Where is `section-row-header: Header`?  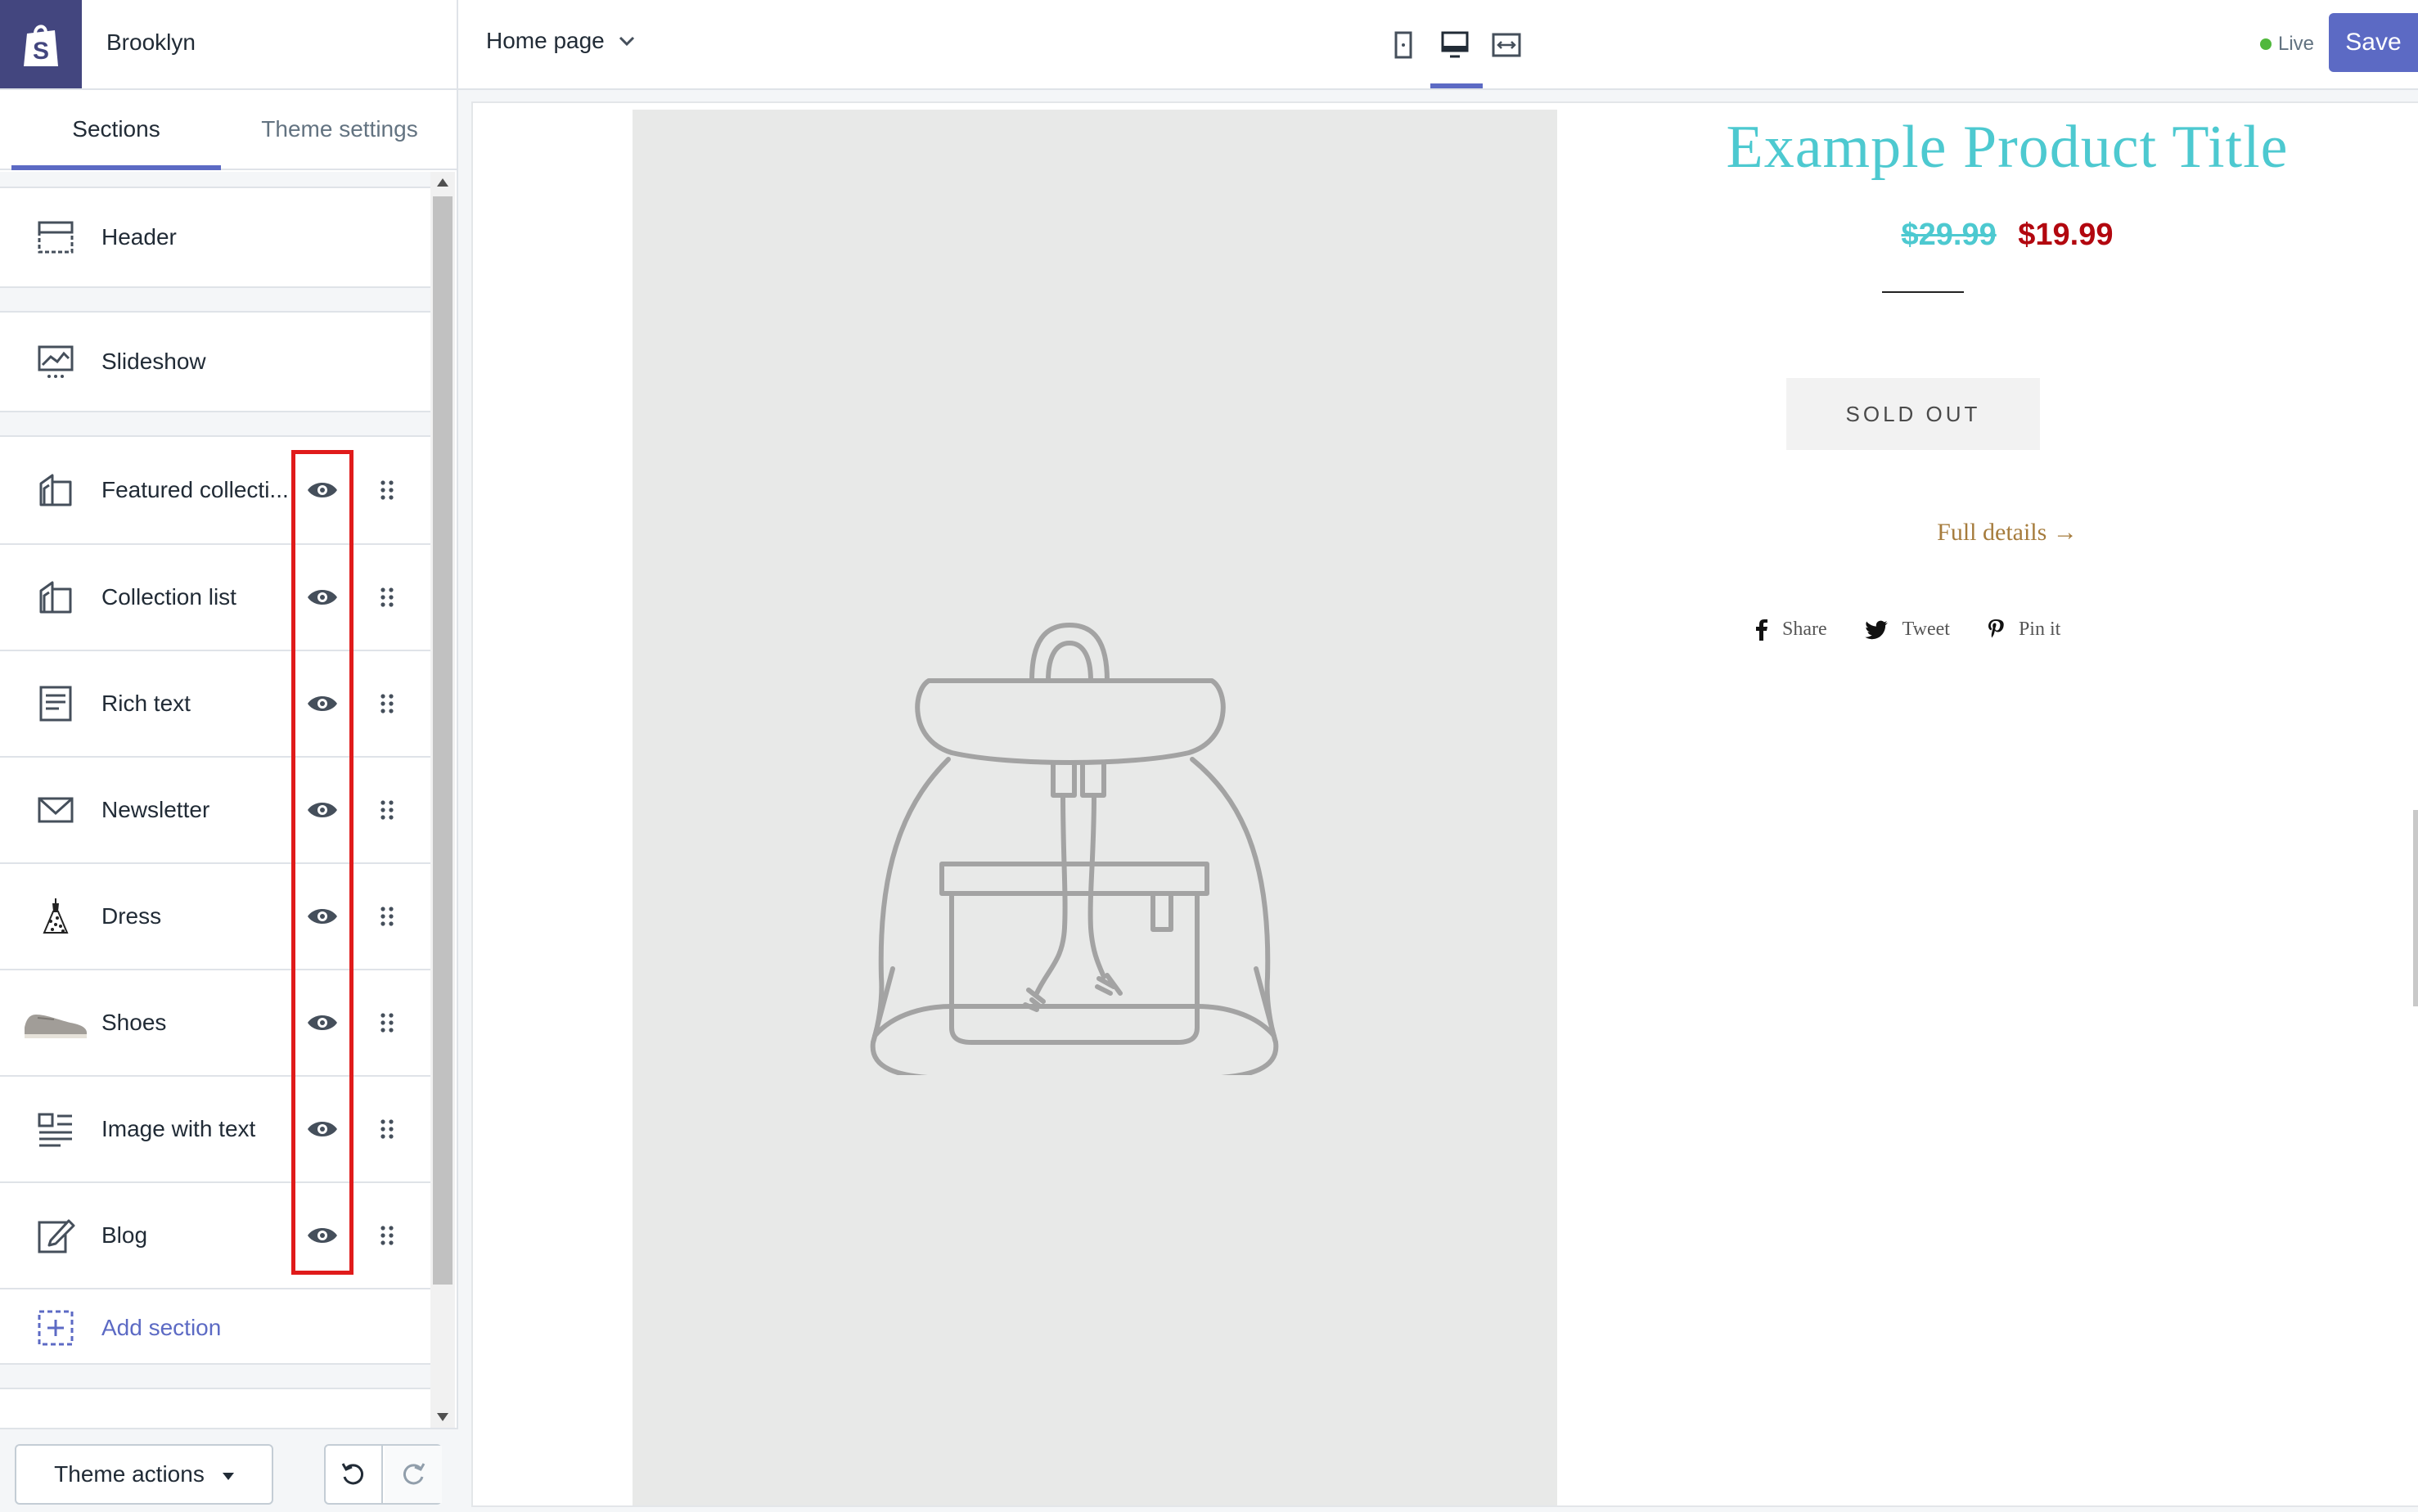 section-row-header: Header is located at coordinates (215, 237).